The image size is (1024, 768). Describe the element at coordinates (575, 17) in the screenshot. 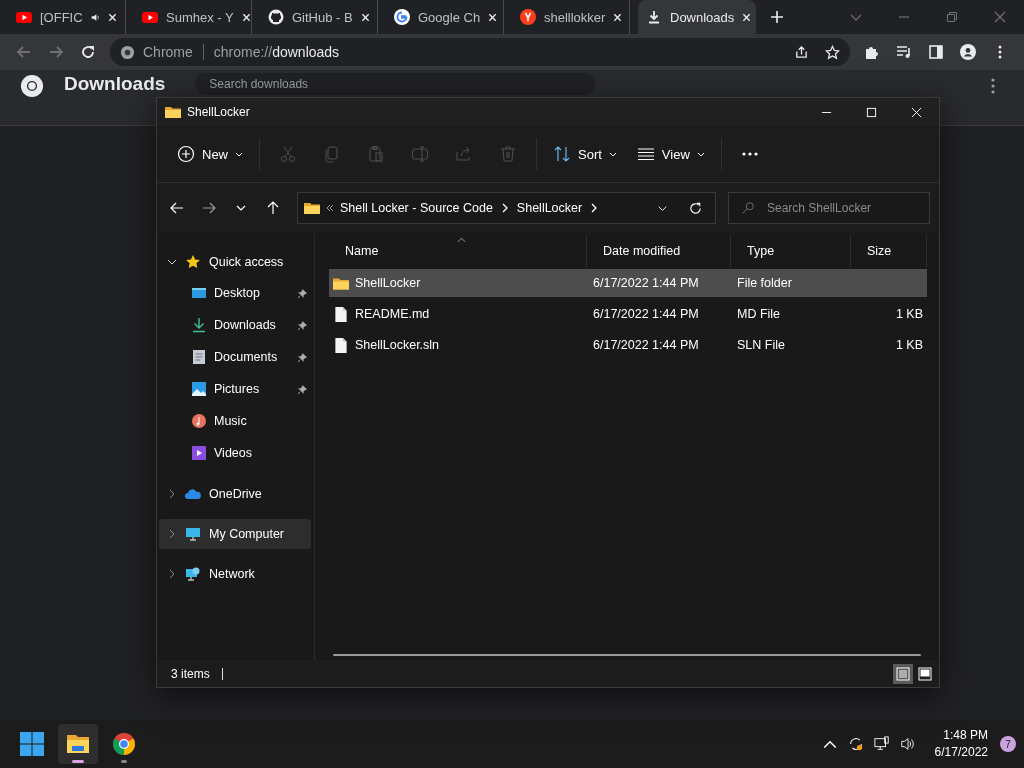

I see `tab-title: shelllokker` at that location.